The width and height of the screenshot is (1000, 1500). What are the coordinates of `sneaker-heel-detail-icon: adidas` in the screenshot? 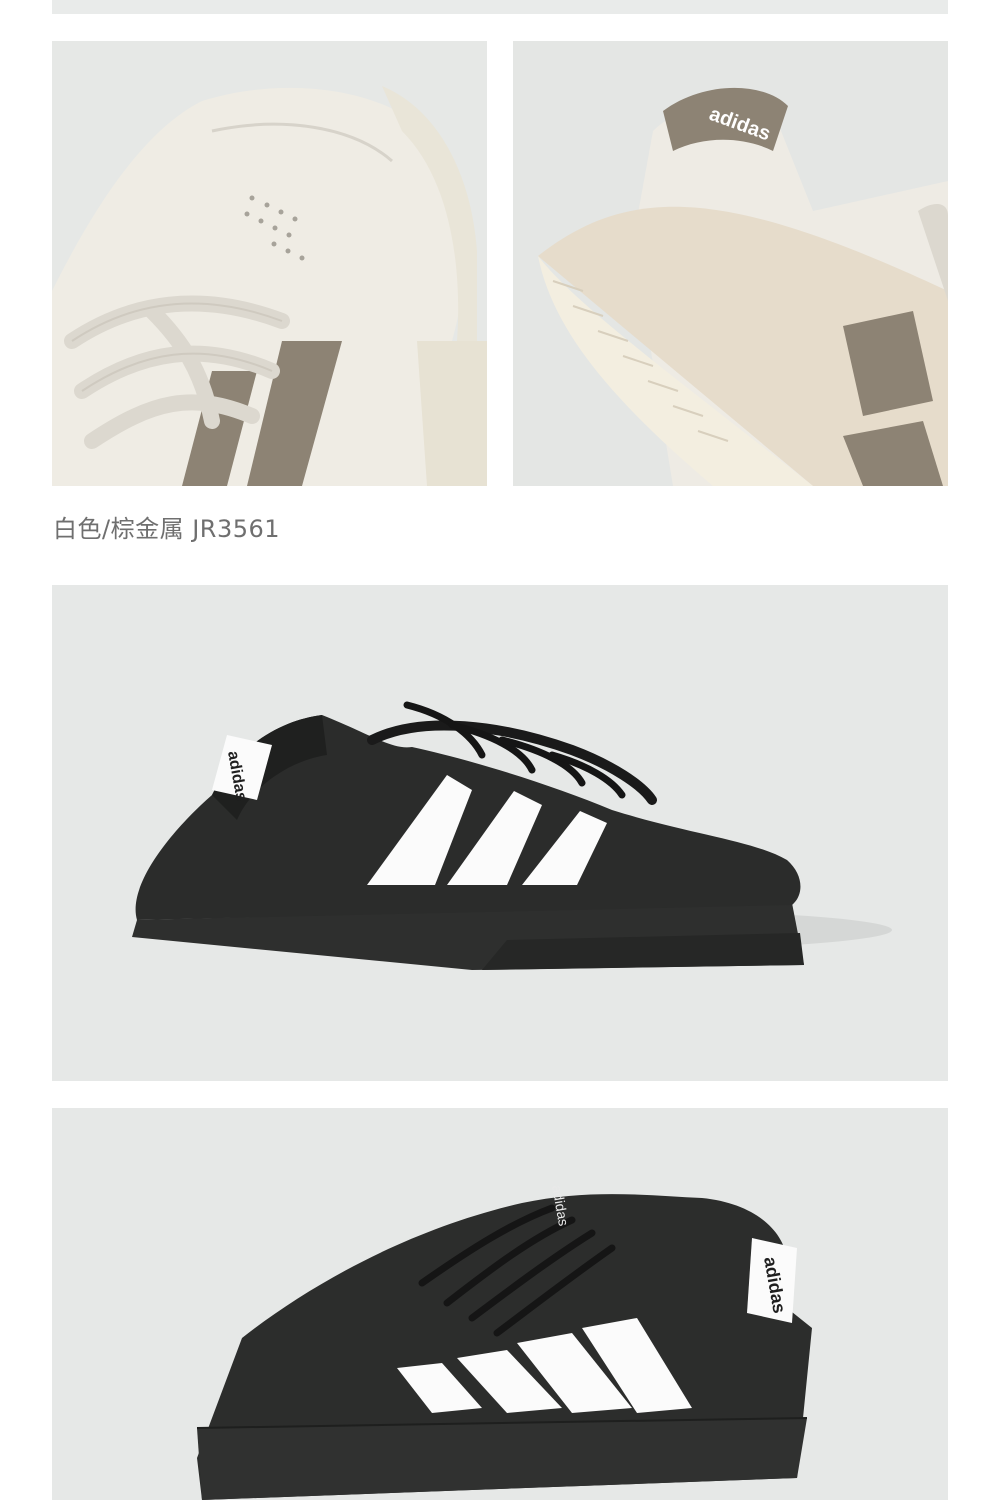 It's located at (743, 286).